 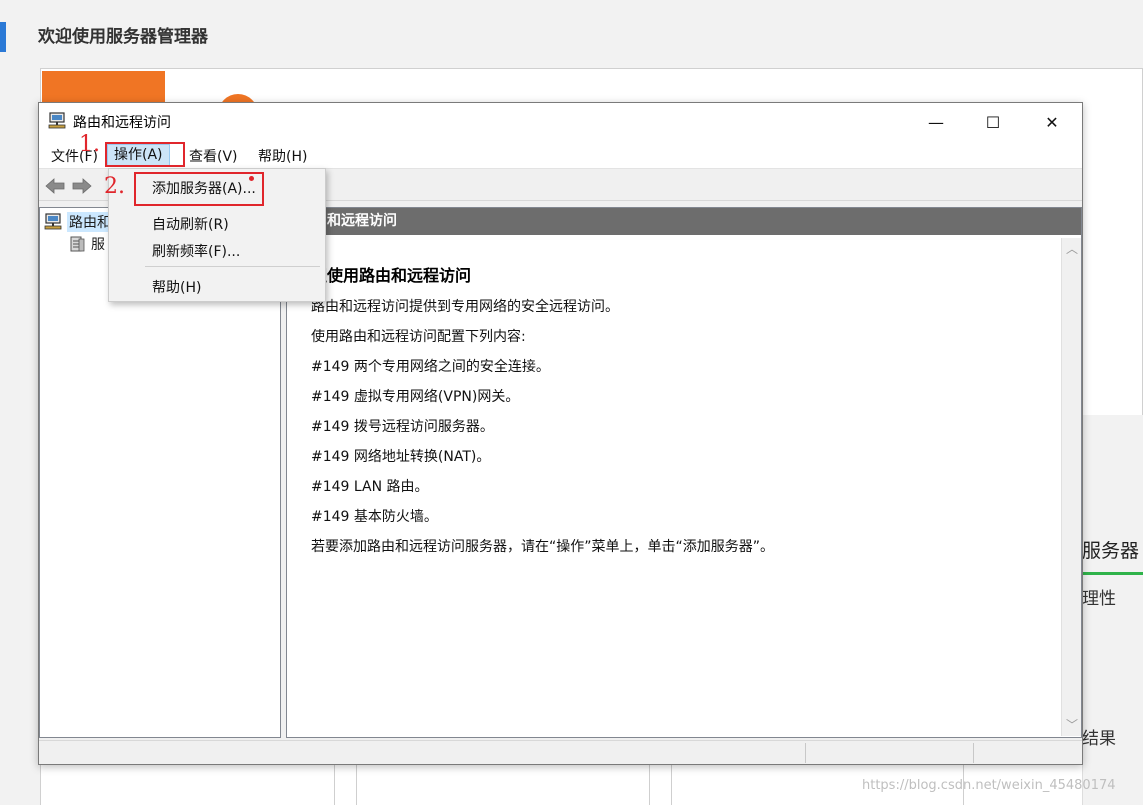 What do you see at coordinates (282, 156) in the screenshot?
I see `menu-help: 帮助(H)` at bounding box center [282, 156].